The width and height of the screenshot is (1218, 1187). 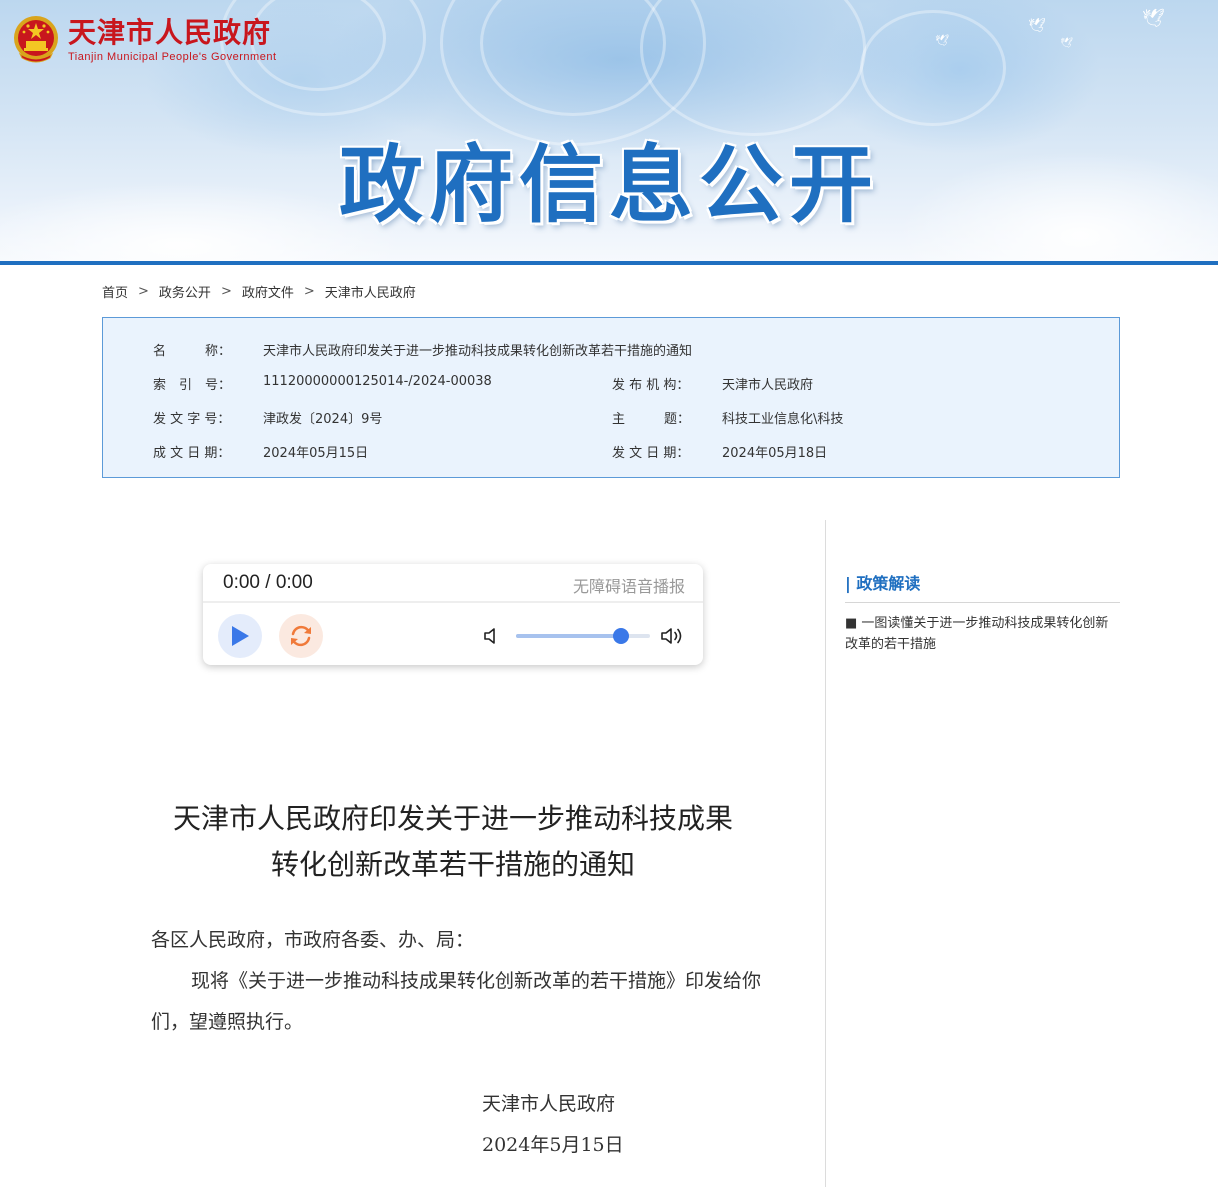 I want to click on document-date: 2024年5月15日, so click(x=553, y=1145).